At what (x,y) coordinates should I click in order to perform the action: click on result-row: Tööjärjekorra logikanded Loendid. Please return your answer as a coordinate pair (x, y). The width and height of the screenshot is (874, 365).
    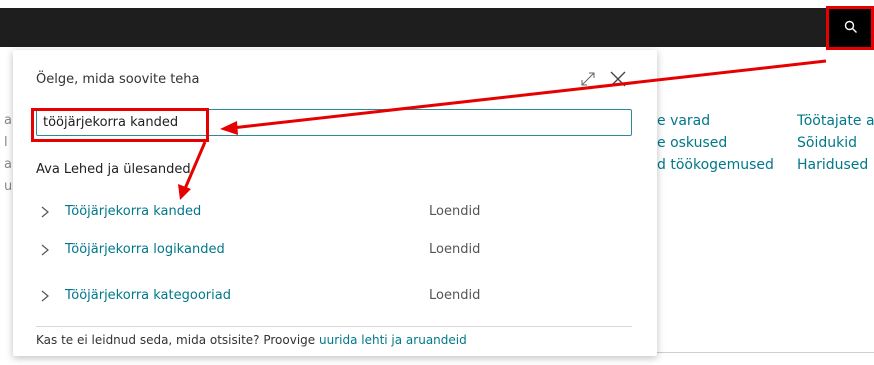
    Looking at the image, I should click on (334, 252).